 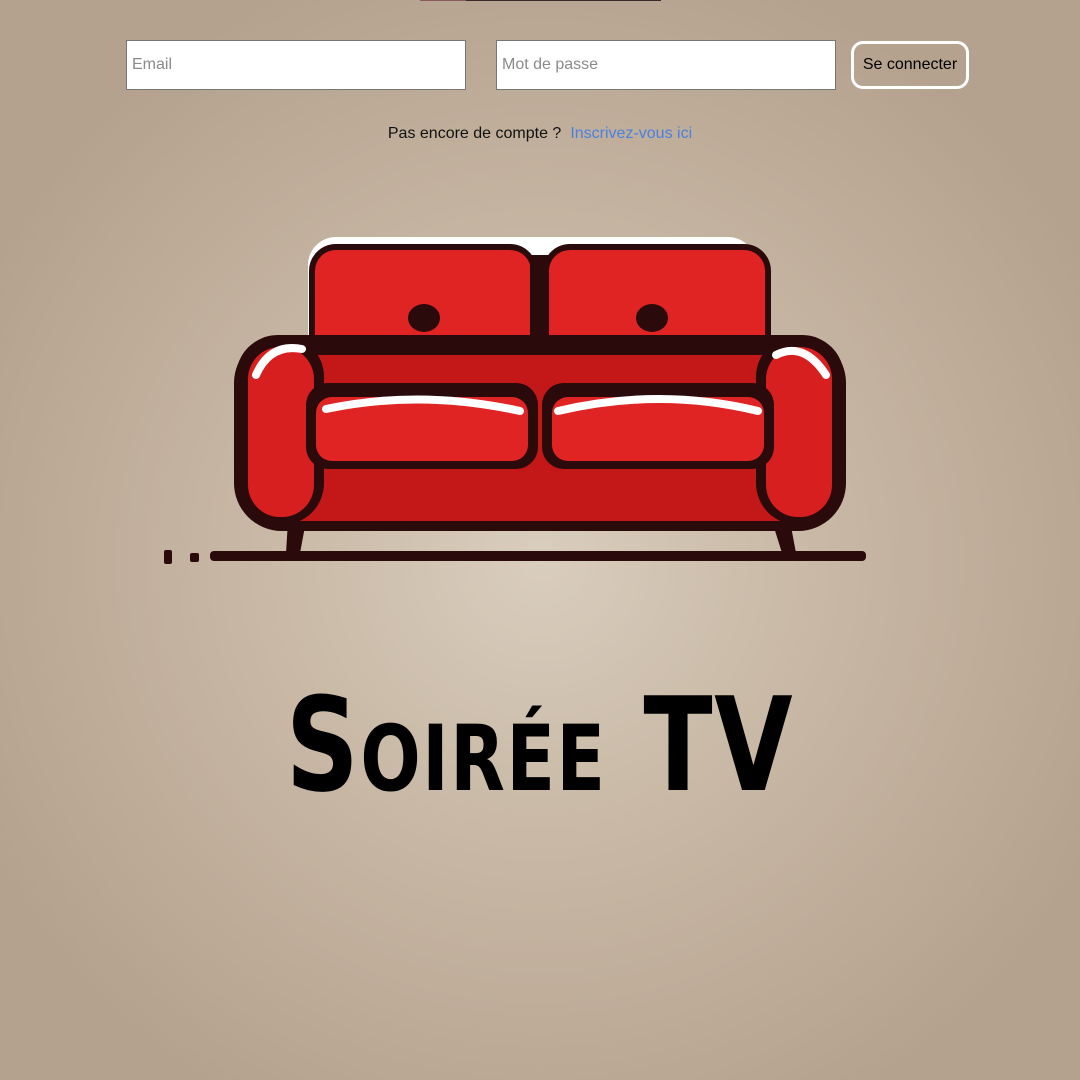 What do you see at coordinates (538, 556) in the screenshot?
I see `sofa-floor-line` at bounding box center [538, 556].